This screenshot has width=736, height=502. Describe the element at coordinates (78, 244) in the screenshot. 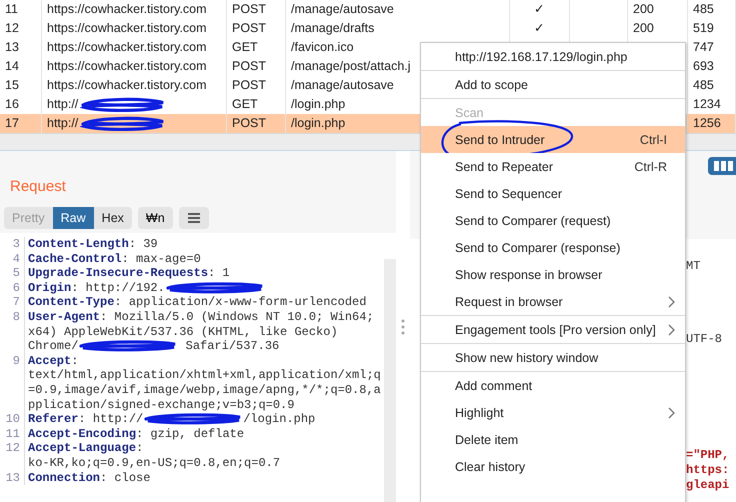

I see `header-name: Content-Length` at that location.